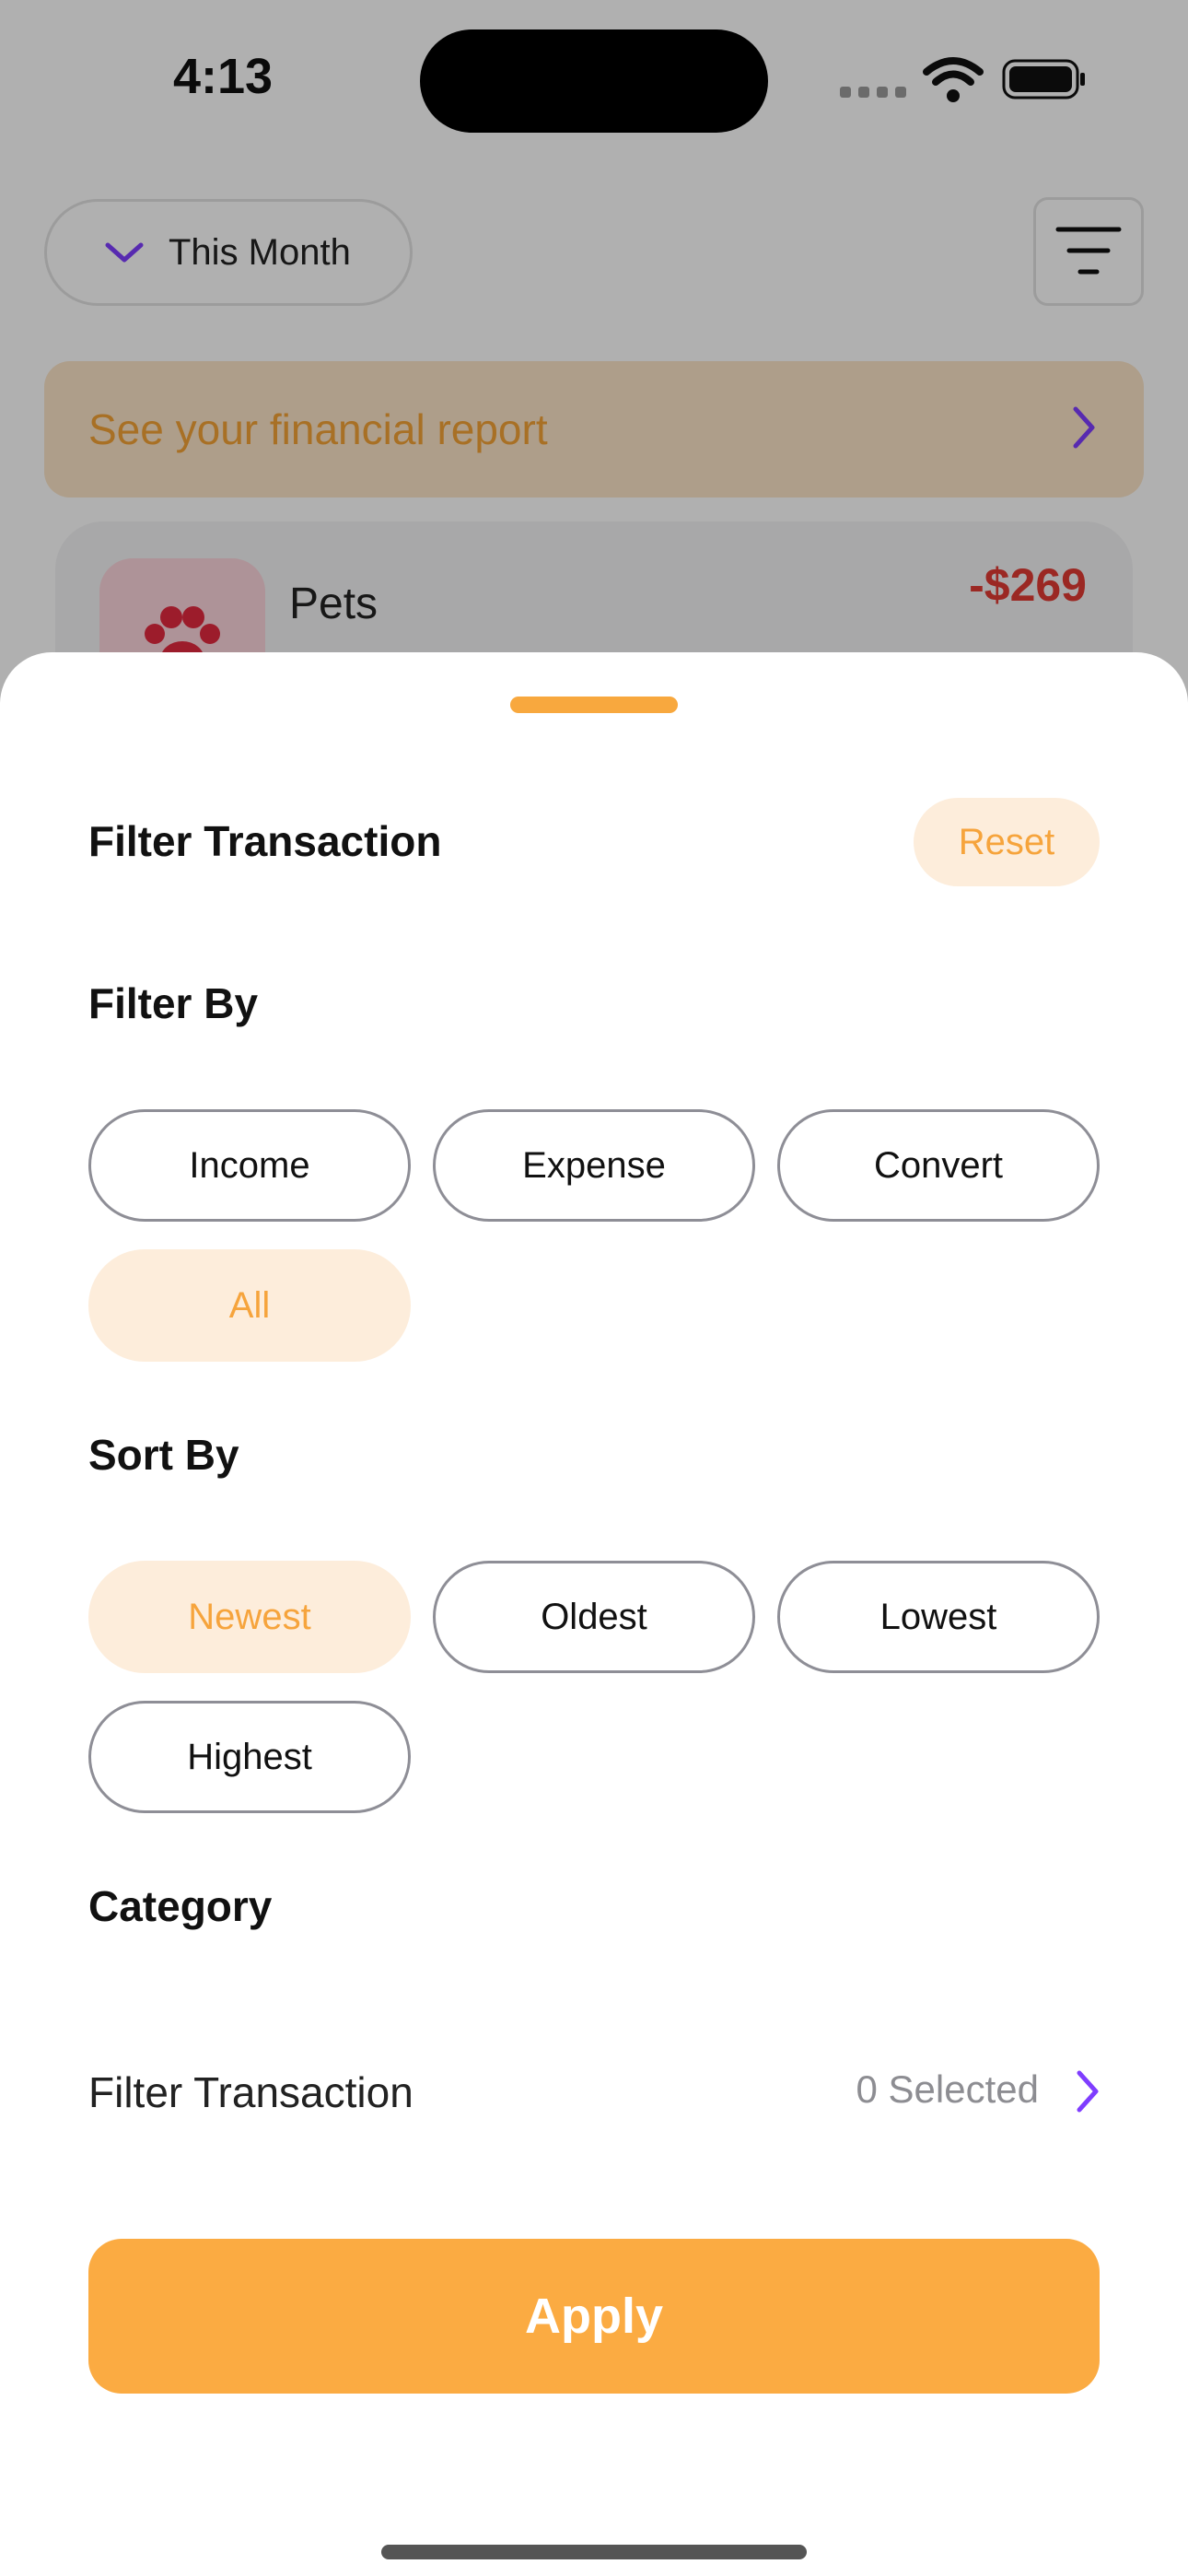  Describe the element at coordinates (163, 1455) in the screenshot. I see `sort-by-heading: Sort By` at that location.